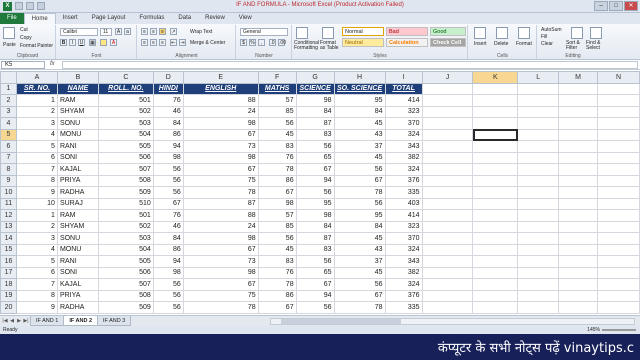 This screenshot has height=360, width=640. I want to click on maximize-button: □, so click(616, 6).